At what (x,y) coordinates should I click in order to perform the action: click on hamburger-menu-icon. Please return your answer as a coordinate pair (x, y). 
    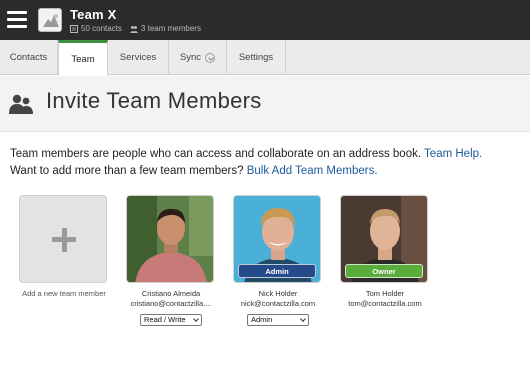
    Looking at the image, I should click on (17, 19).